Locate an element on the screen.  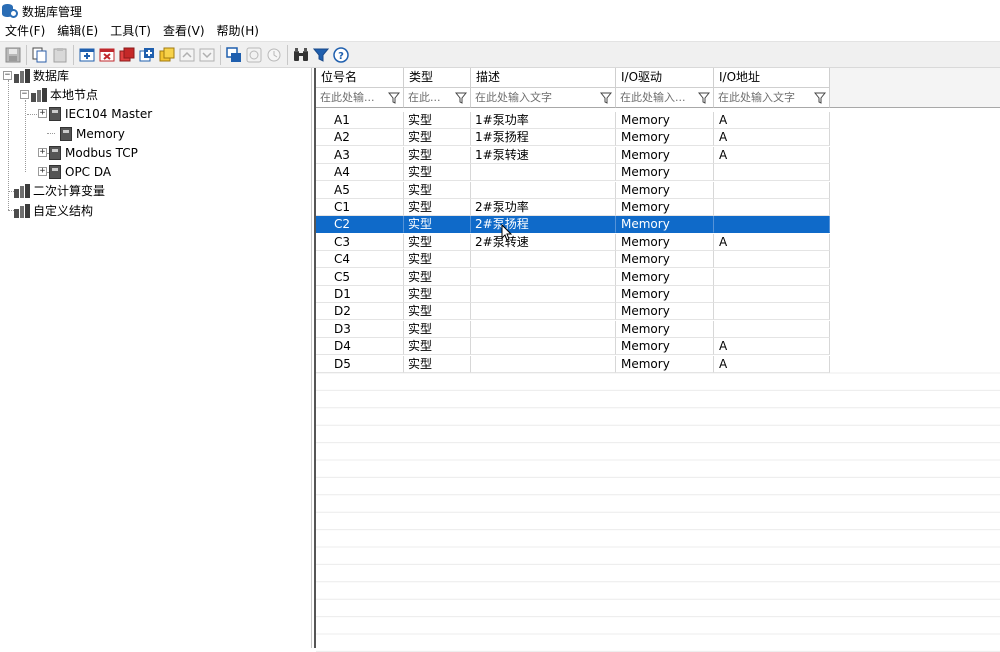
table-row: C1 实型 2#泵功率 Memory is located at coordinates (573, 207).